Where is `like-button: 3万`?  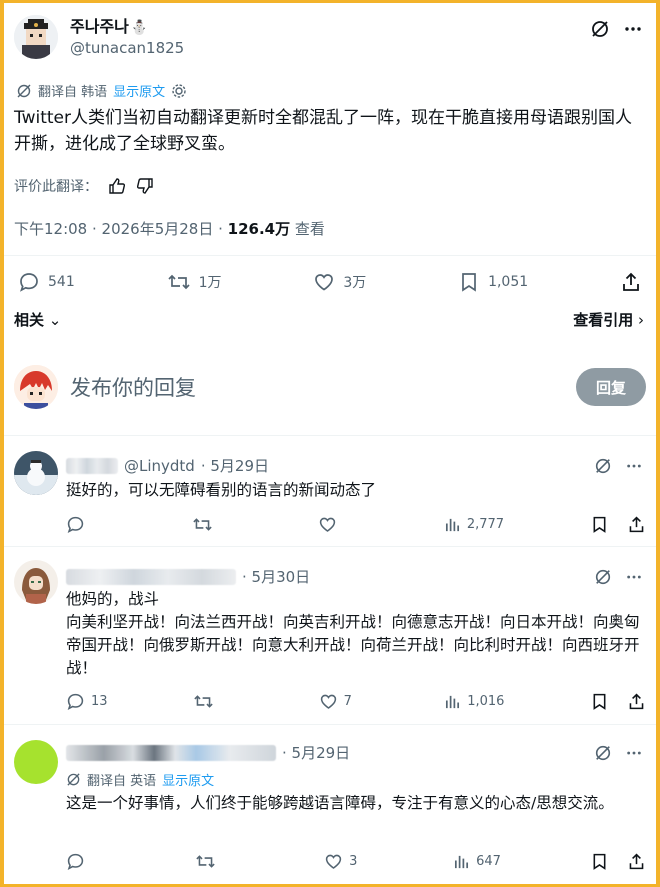 like-button: 3万 is located at coordinates (339, 282).